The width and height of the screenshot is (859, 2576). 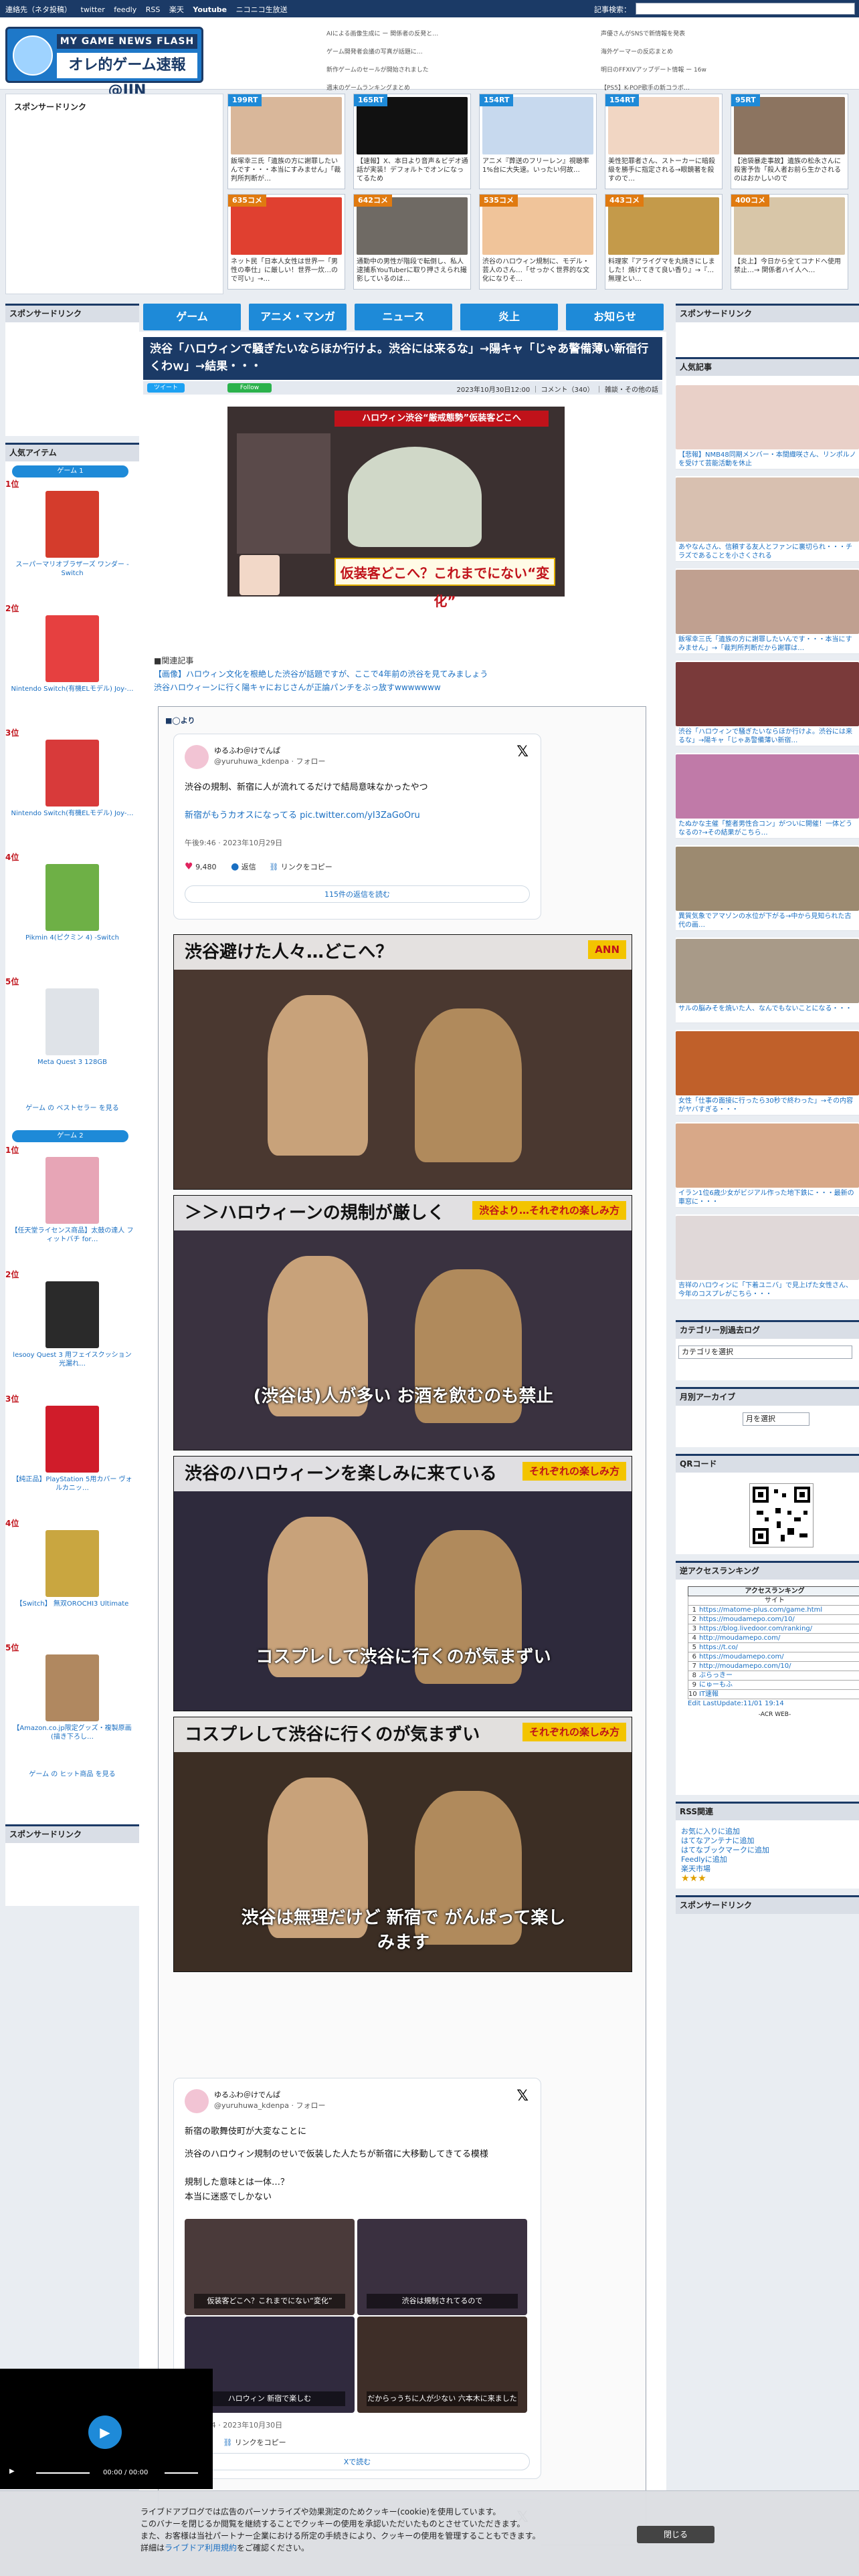 I want to click on popular-article: 吉祥のハロウィンに「下着ユニバ」で見上げた女性さん、今年のコスプレがこちら・・・, so click(x=767, y=1257).